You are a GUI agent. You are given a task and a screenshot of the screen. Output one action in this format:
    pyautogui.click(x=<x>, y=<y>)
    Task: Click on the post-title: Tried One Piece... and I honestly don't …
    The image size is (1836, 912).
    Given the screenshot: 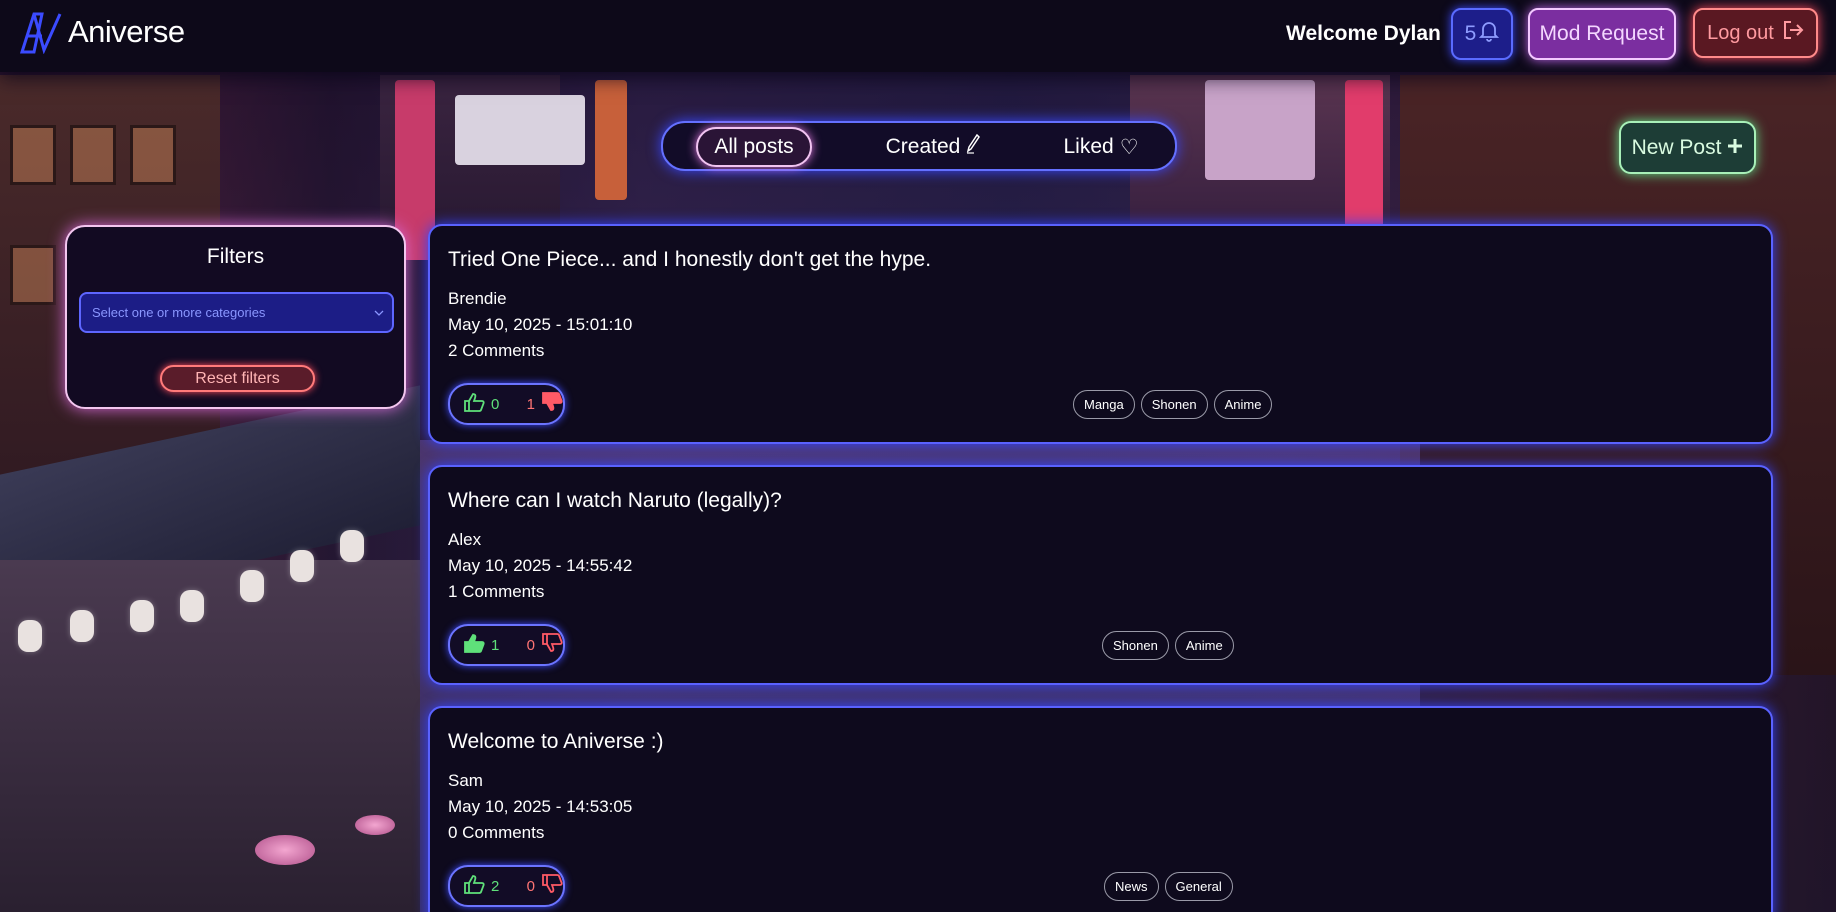 What is the action you would take?
    pyautogui.click(x=689, y=260)
    